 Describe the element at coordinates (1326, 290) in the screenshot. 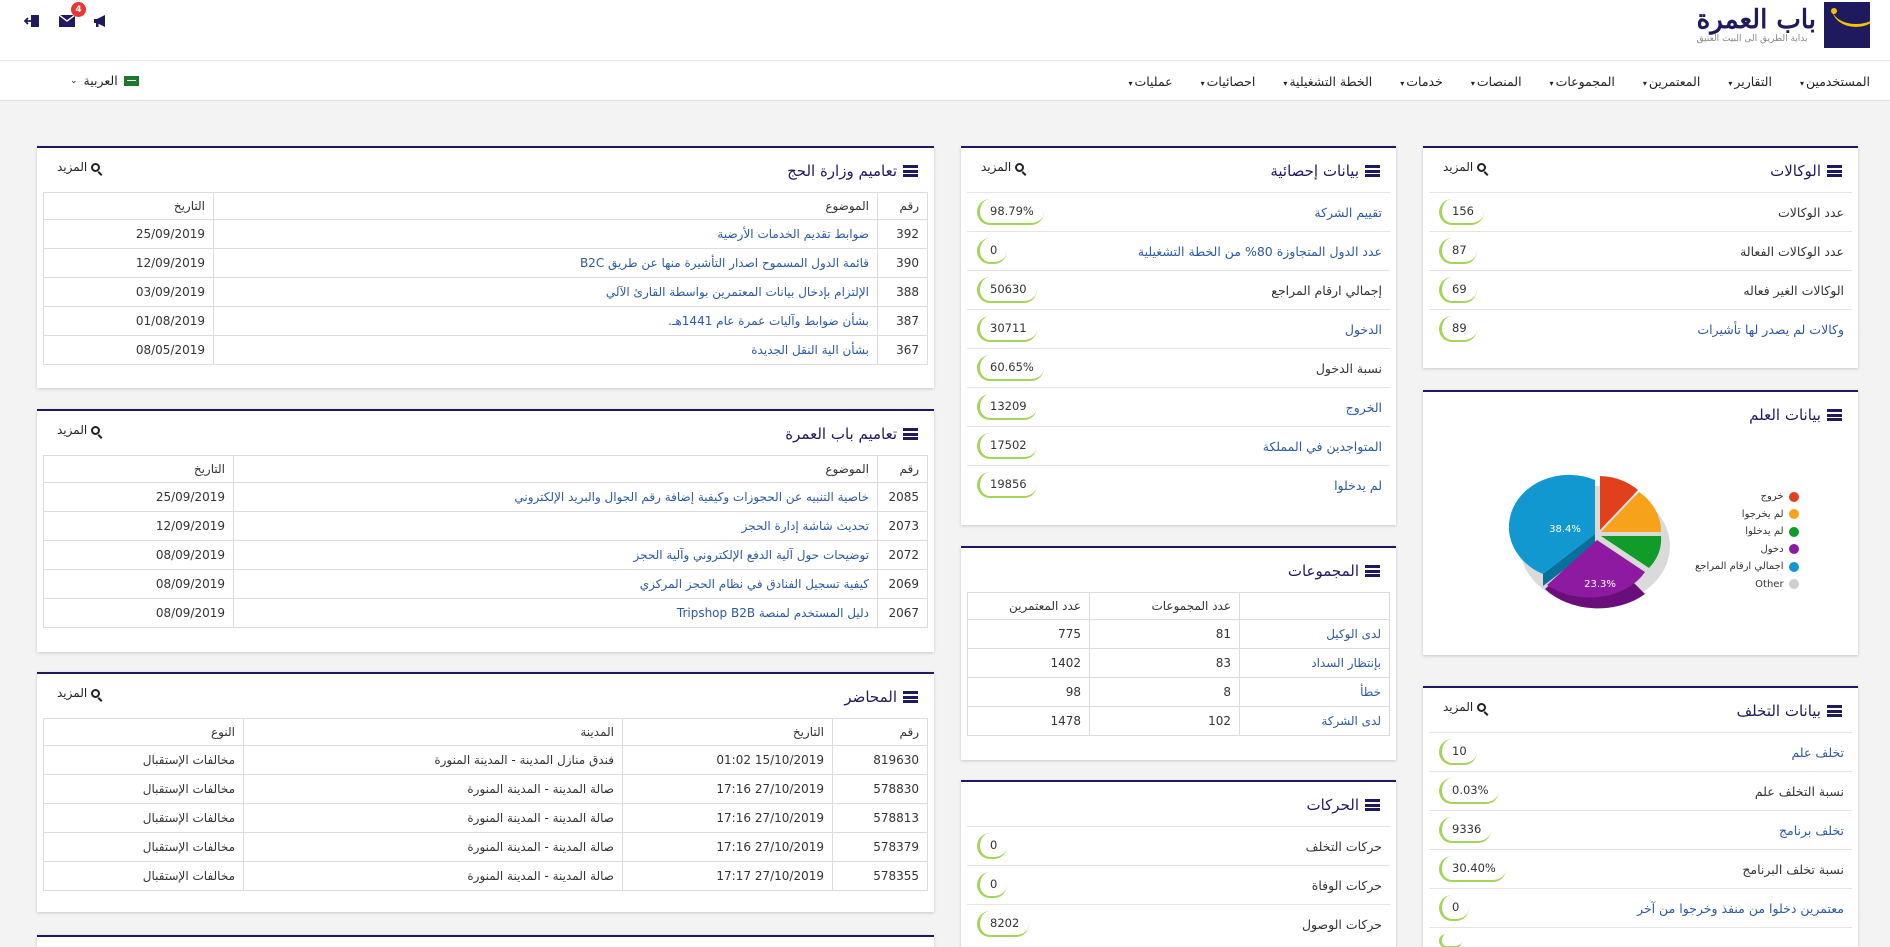

I see `stats-row-label: إجمالي ارقام المراجع` at that location.